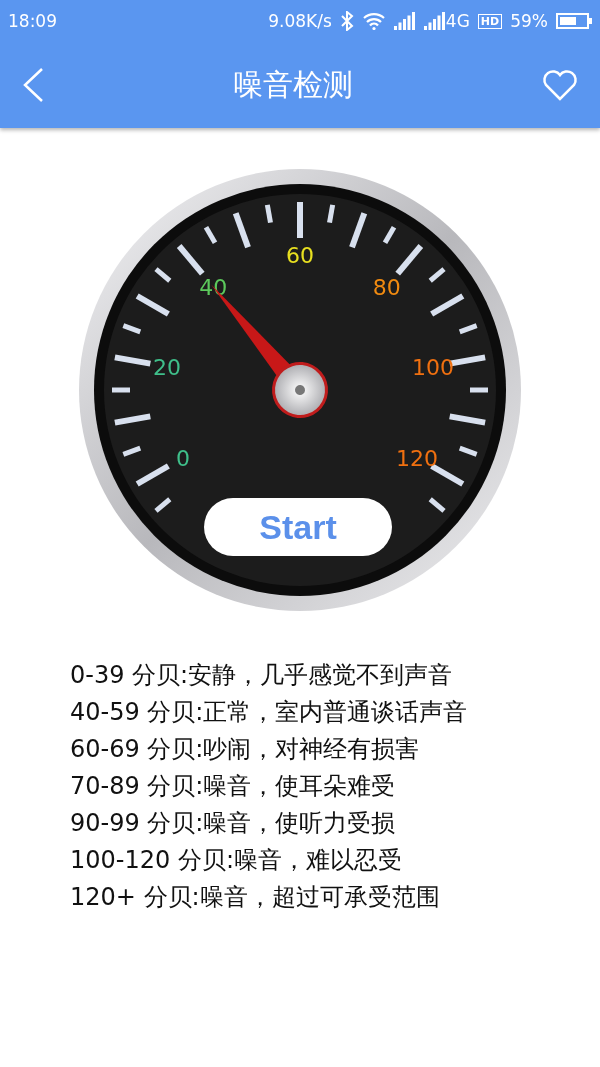  Describe the element at coordinates (183, 458) in the screenshot. I see `scale-label: 0` at that location.